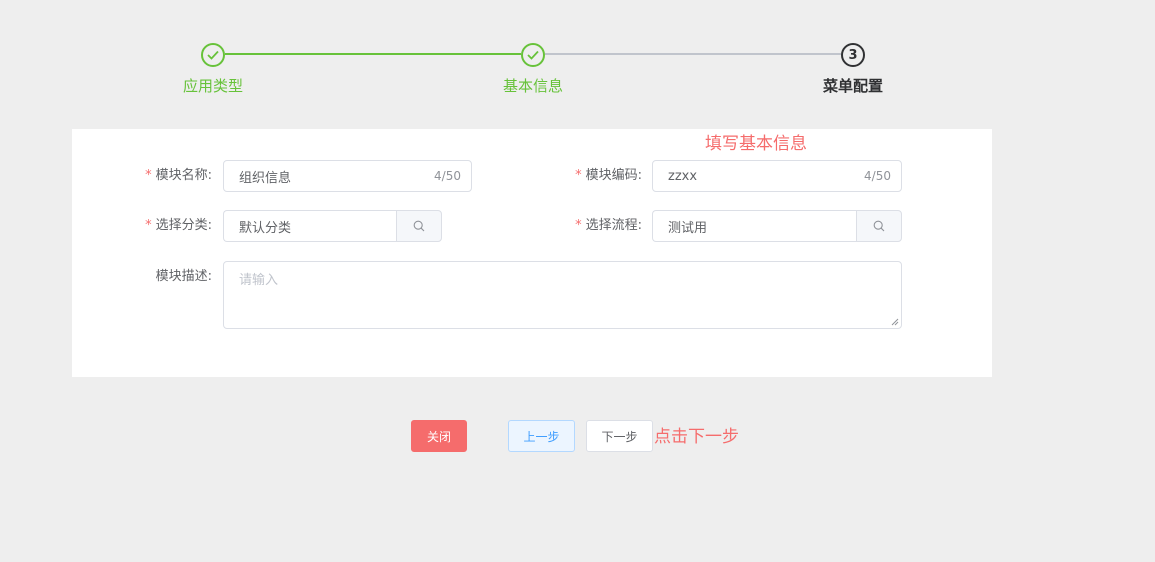  Describe the element at coordinates (532, 86) in the screenshot. I see `step-2-title: 基本信息` at that location.